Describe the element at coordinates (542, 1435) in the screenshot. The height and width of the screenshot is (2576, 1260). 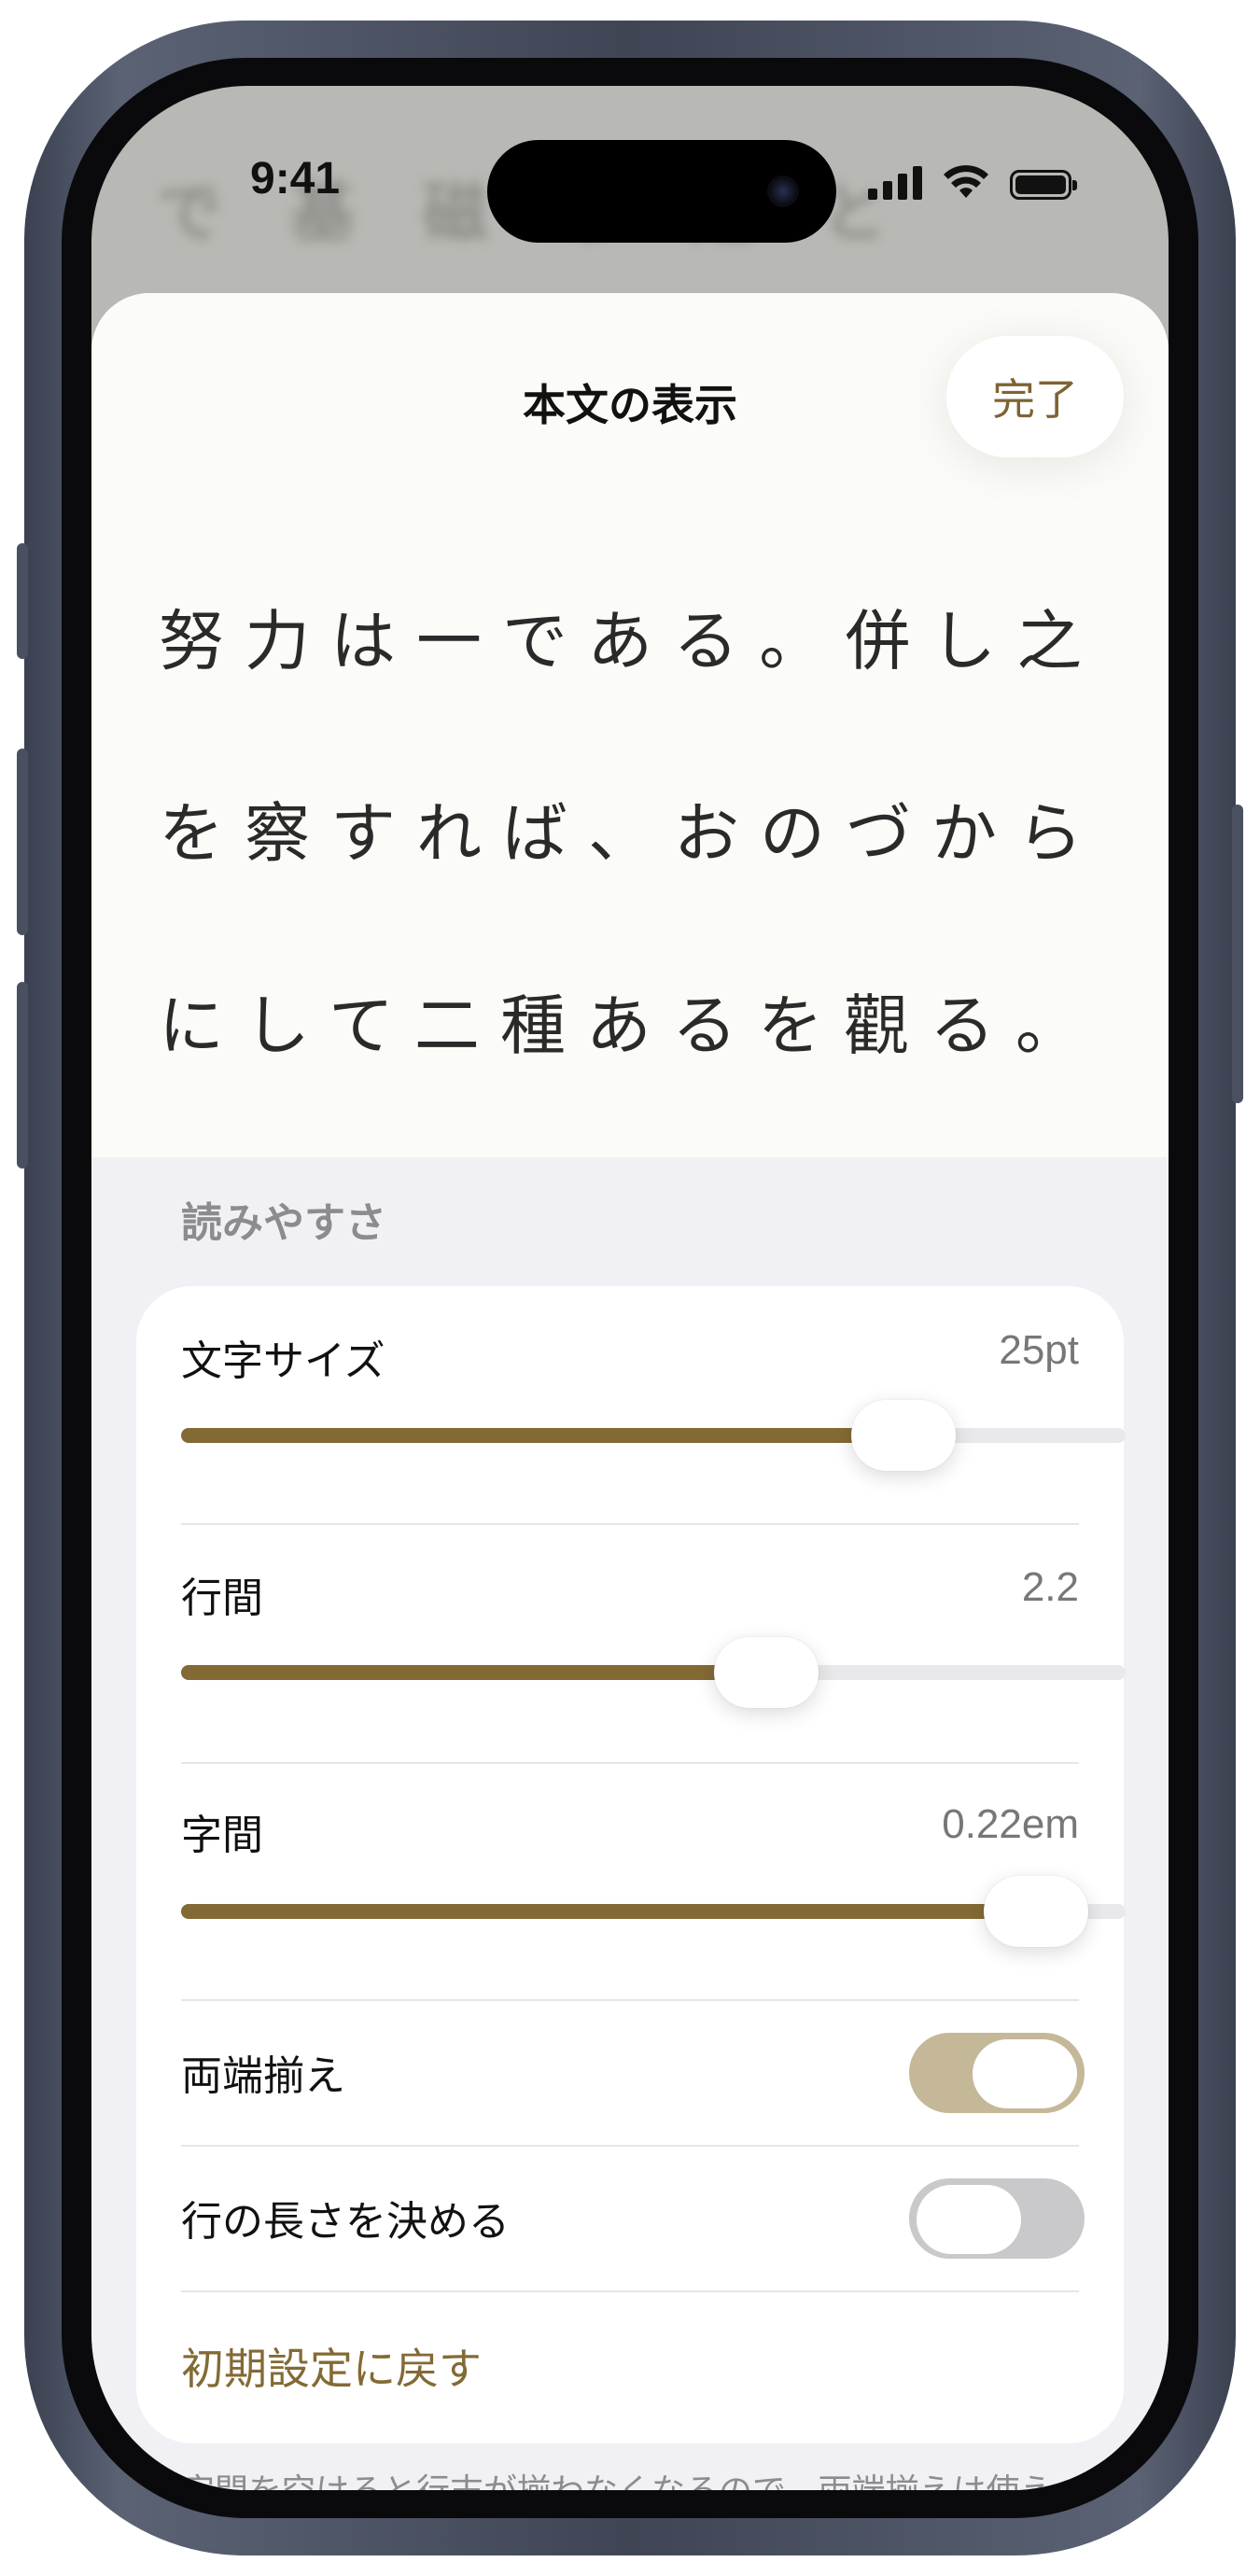
I see `font-size-slider-fill` at that location.